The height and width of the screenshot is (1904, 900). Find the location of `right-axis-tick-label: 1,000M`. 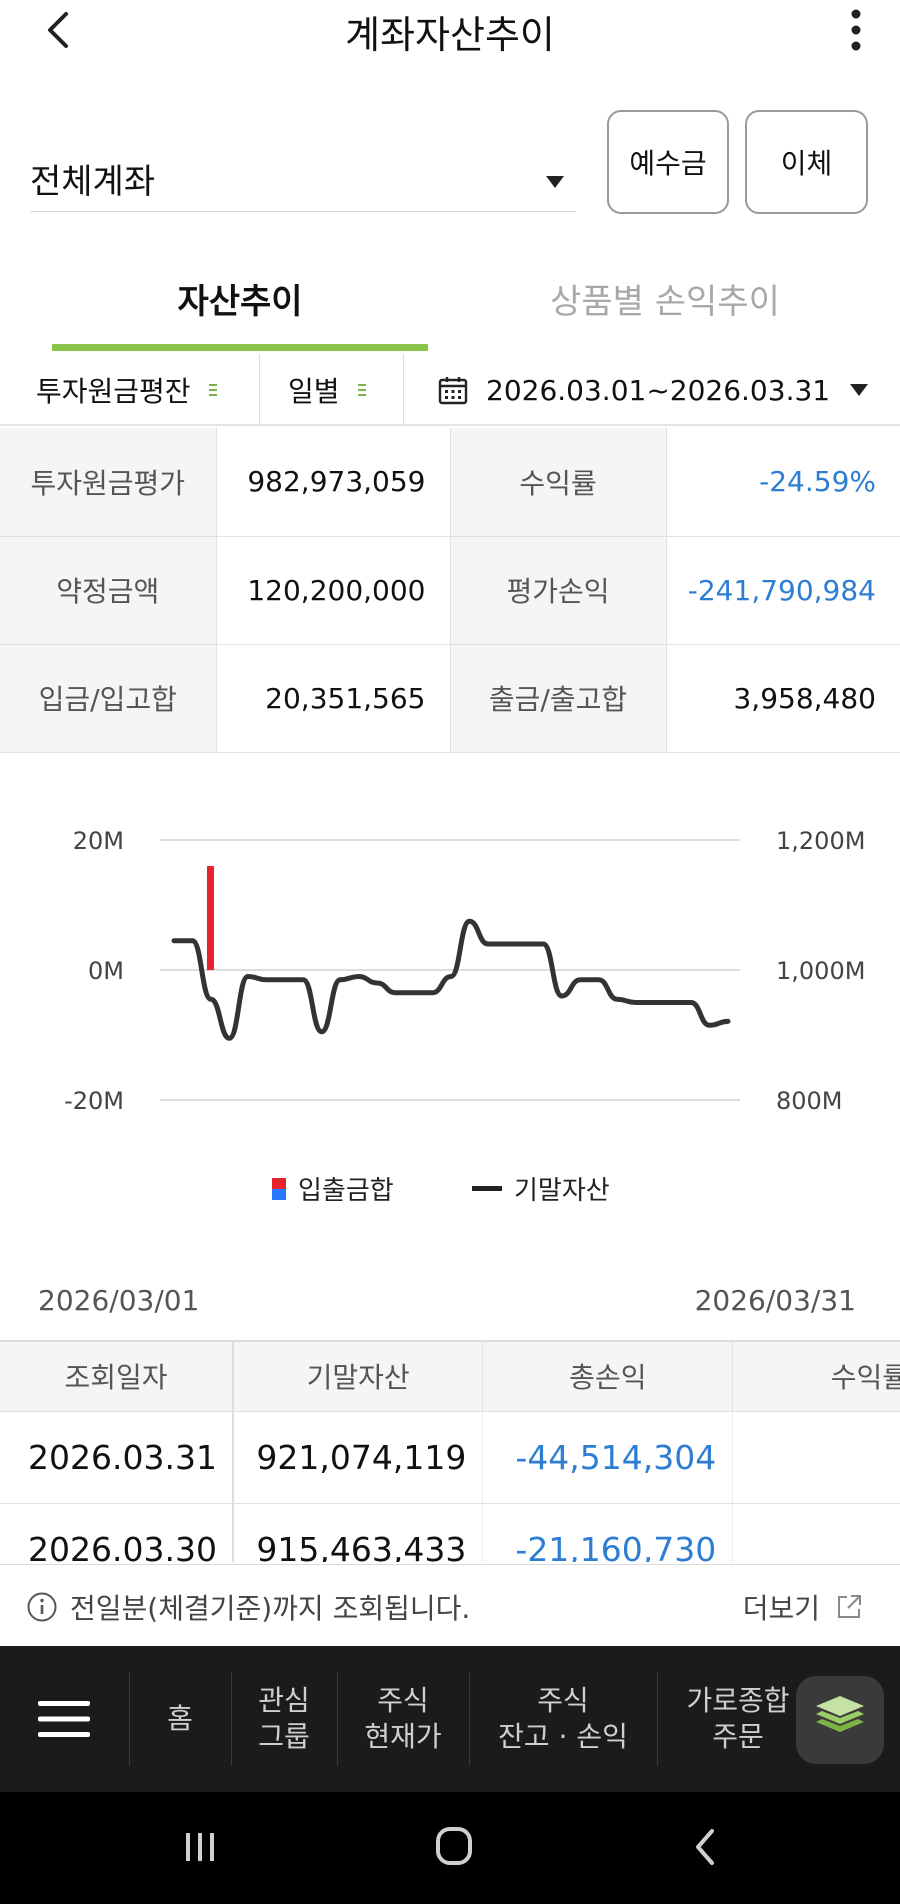

right-axis-tick-label: 1,000M is located at coordinates (820, 971).